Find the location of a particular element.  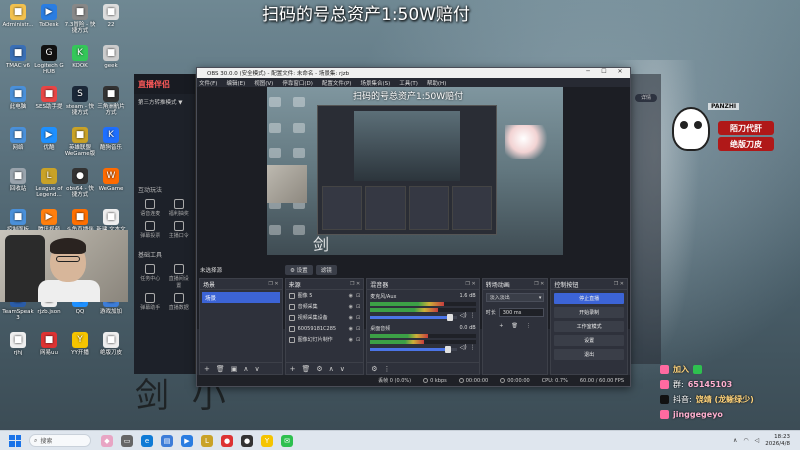

filter-icon: ▣ is located at coordinates (234, 369).